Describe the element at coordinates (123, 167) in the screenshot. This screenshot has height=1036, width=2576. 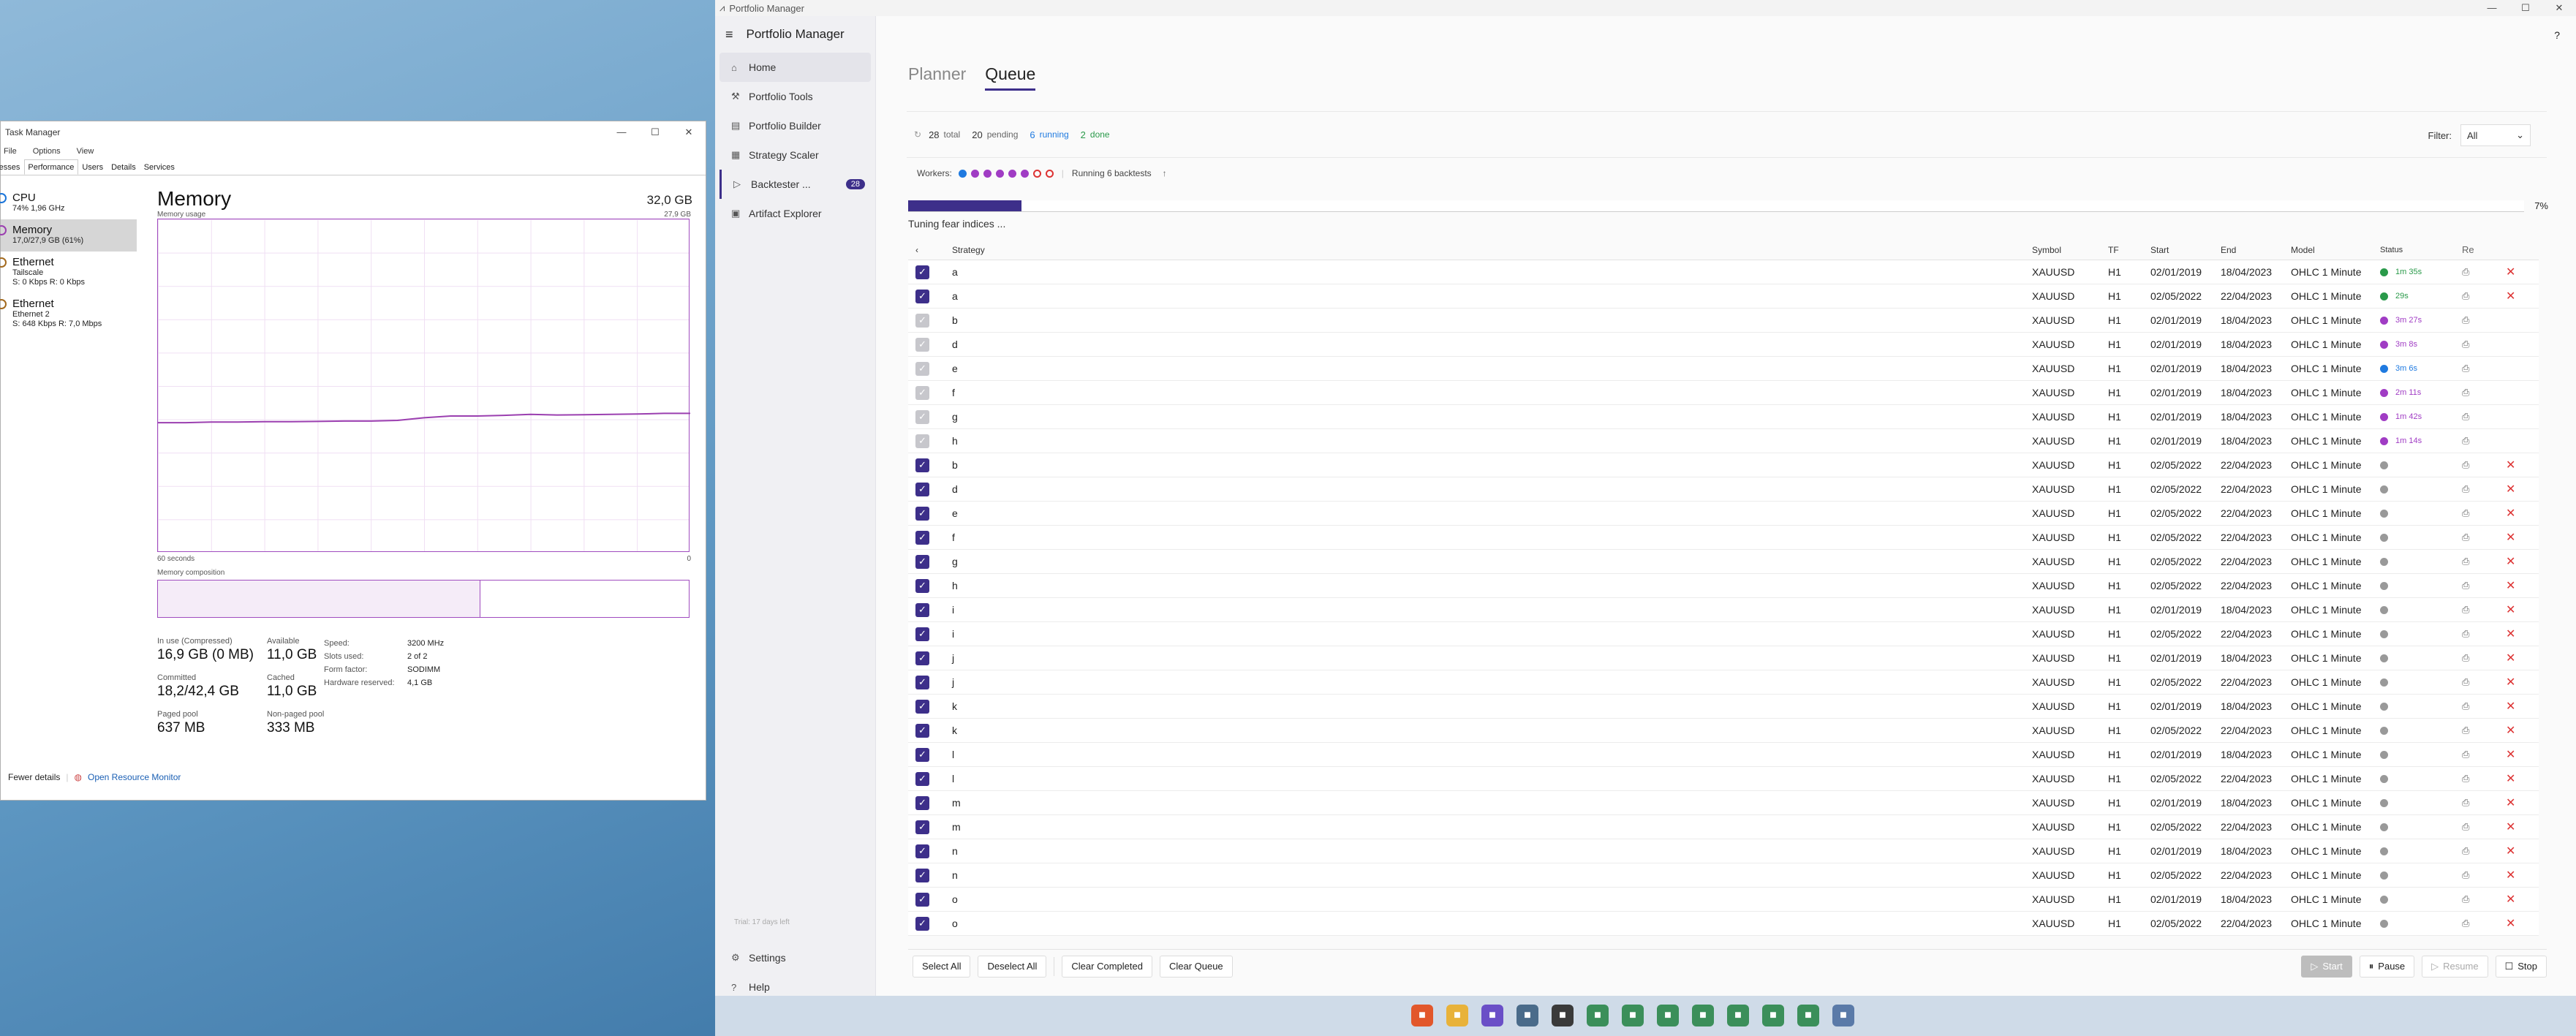
I see `tab-details: Details` at that location.